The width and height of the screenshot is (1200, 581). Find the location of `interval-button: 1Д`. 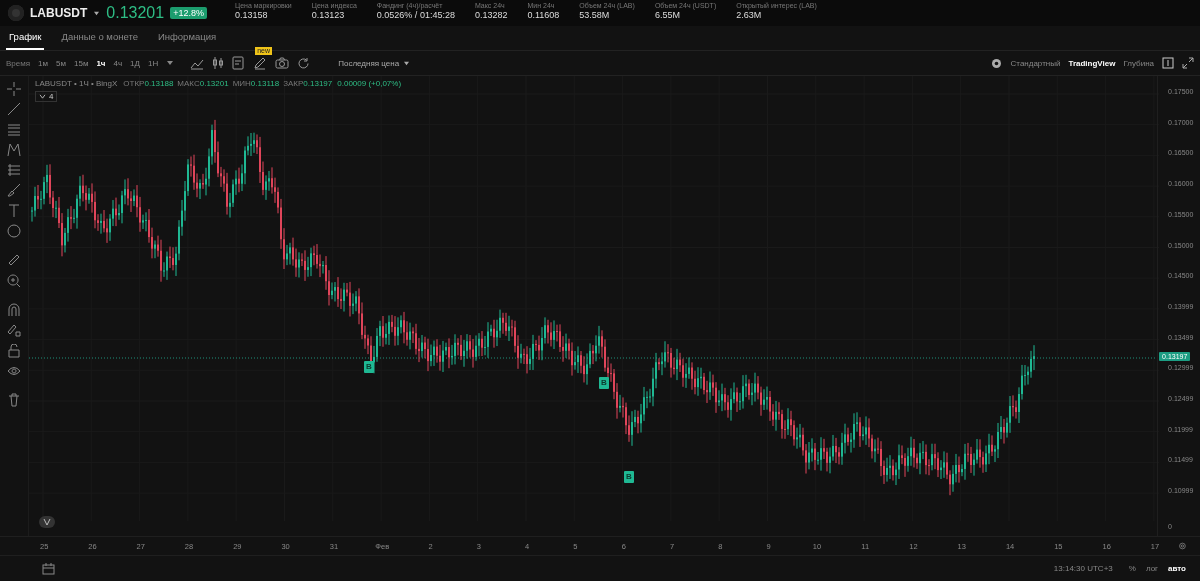

interval-button: 1Д is located at coordinates (135, 63).